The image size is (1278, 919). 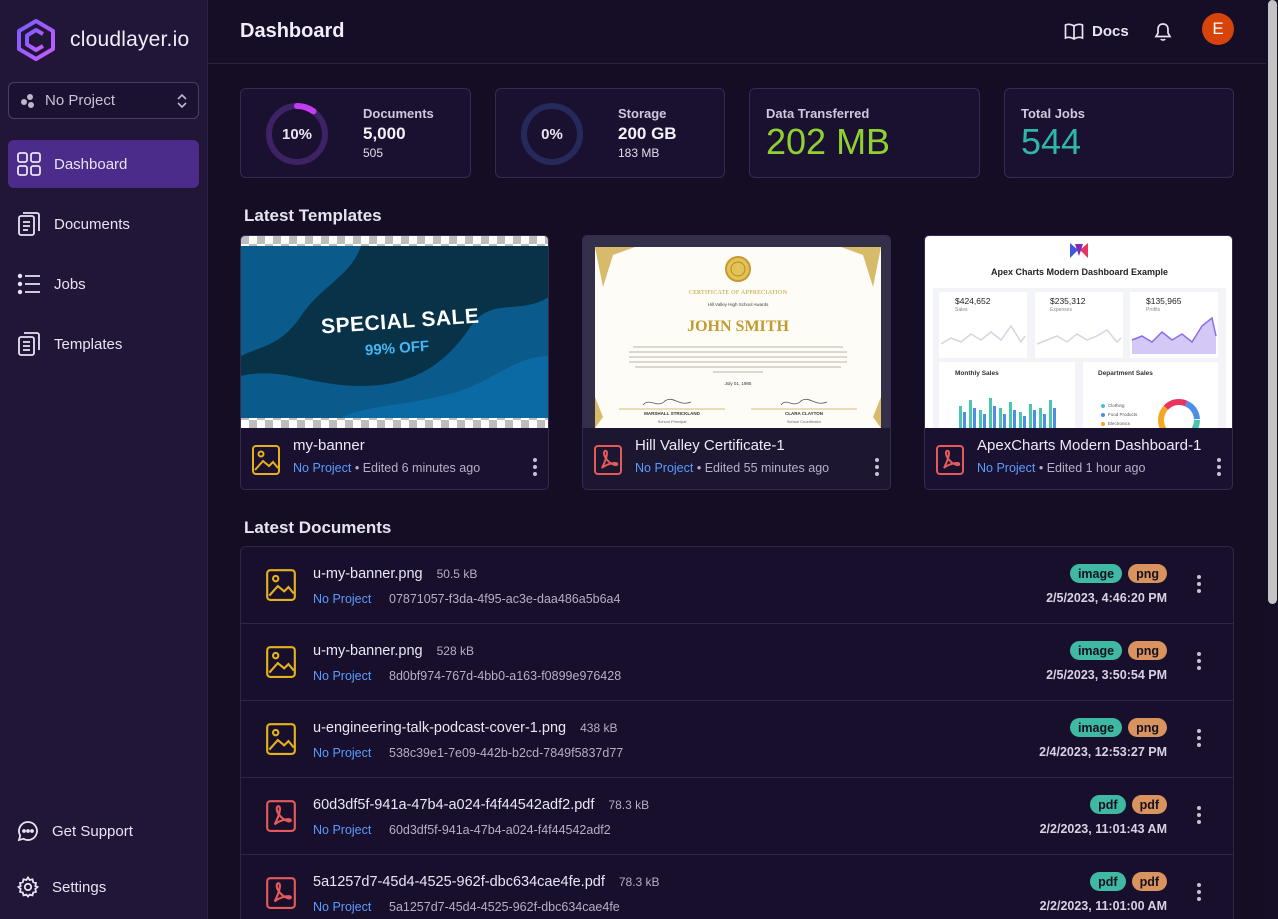 I want to click on template-preview: SPECIAL SALE 99% OFF, so click(x=394, y=332).